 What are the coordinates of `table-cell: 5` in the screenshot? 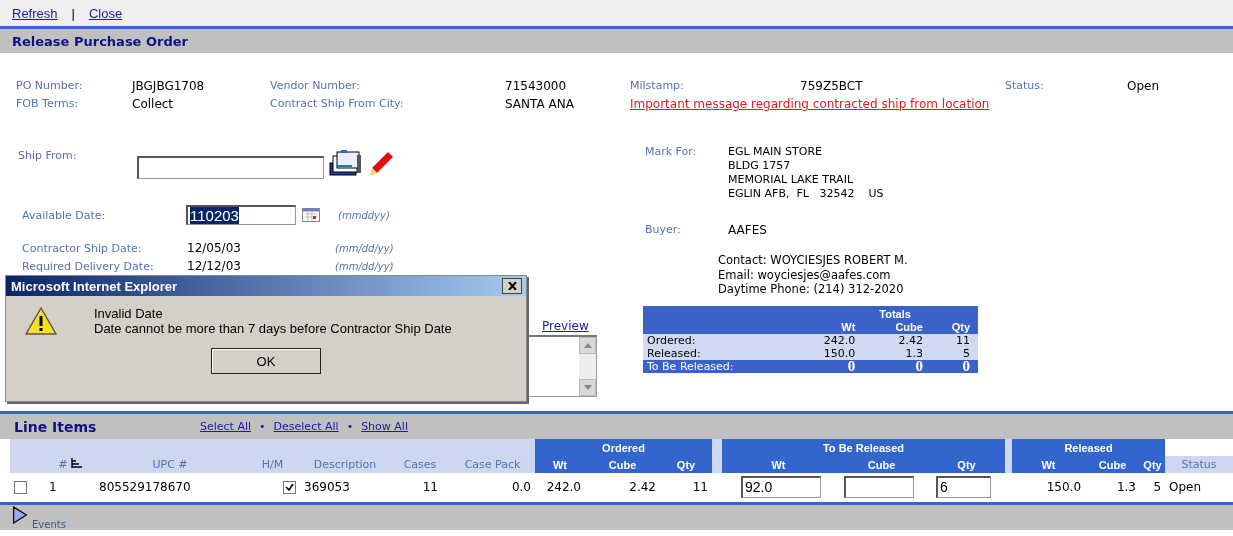 It's located at (1153, 486).